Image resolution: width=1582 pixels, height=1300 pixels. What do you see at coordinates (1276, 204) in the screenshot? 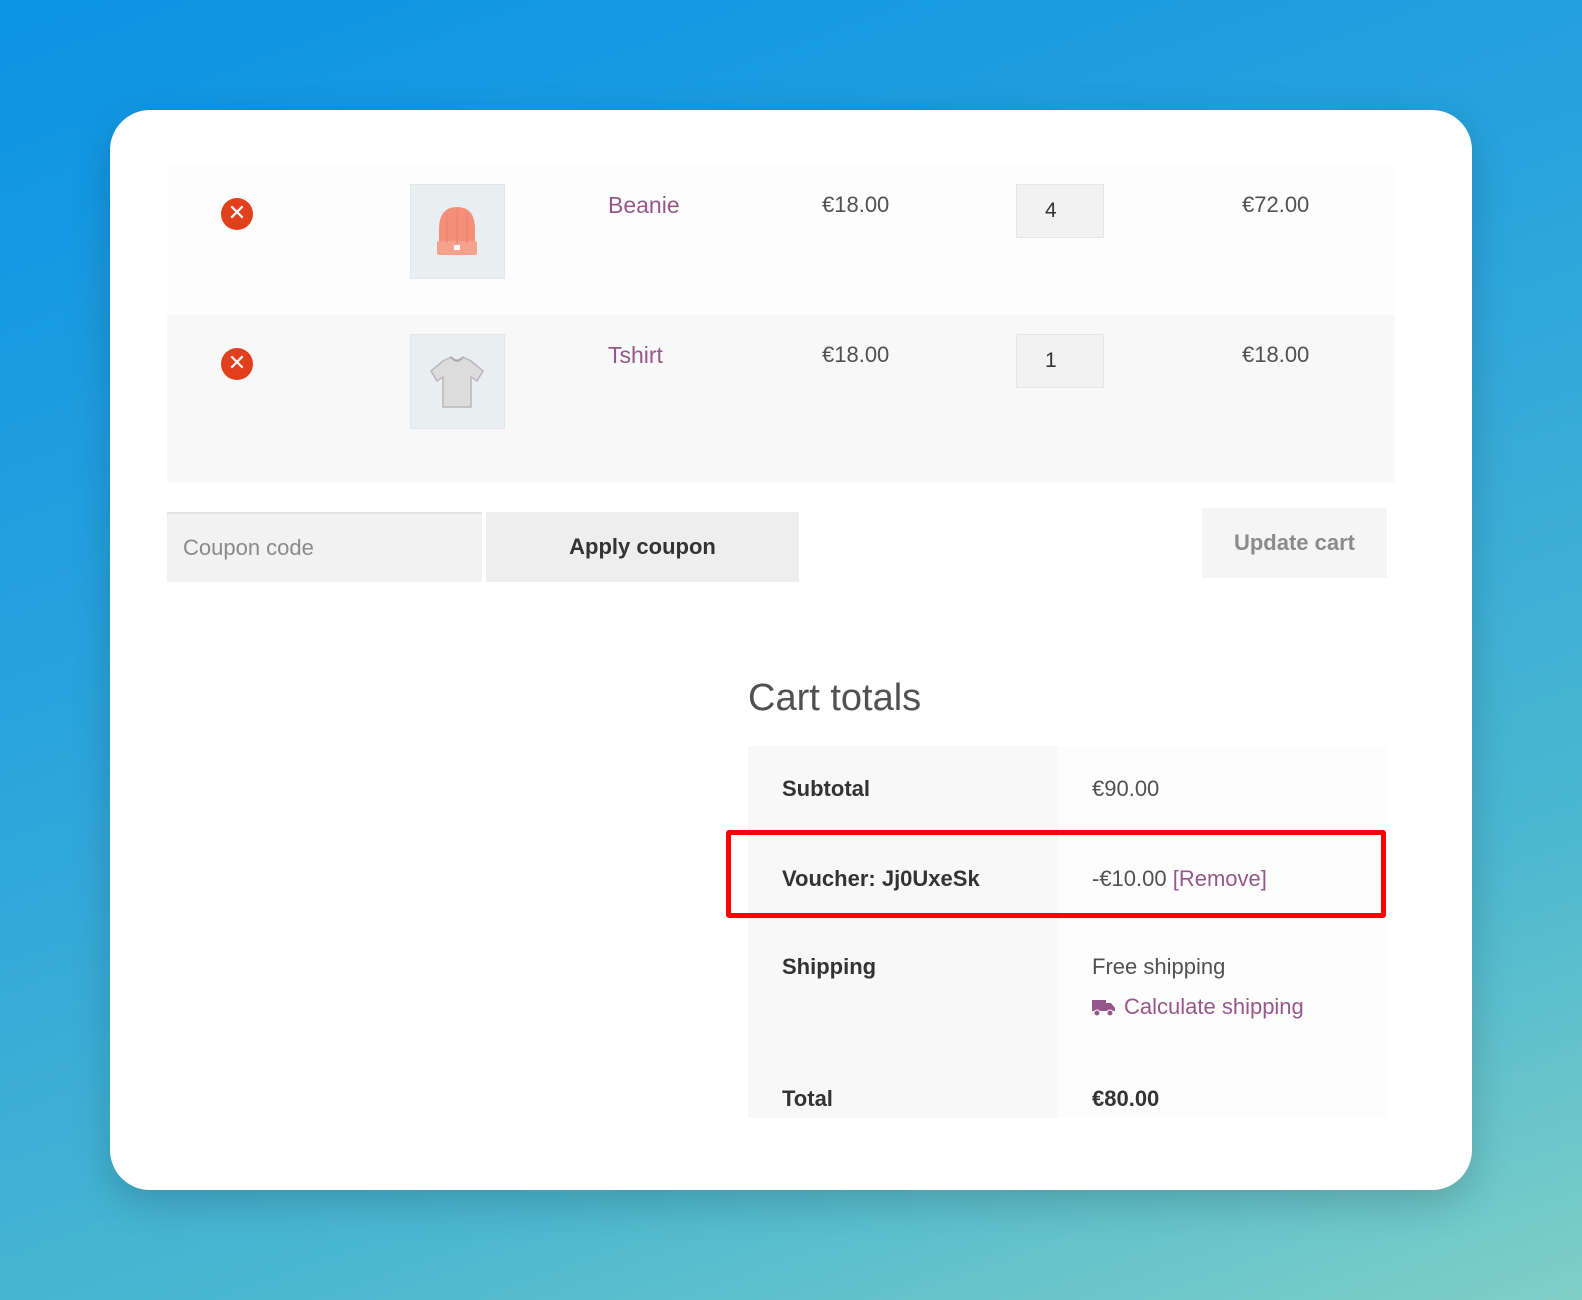
I see `line-subtotal: €72.00` at bounding box center [1276, 204].